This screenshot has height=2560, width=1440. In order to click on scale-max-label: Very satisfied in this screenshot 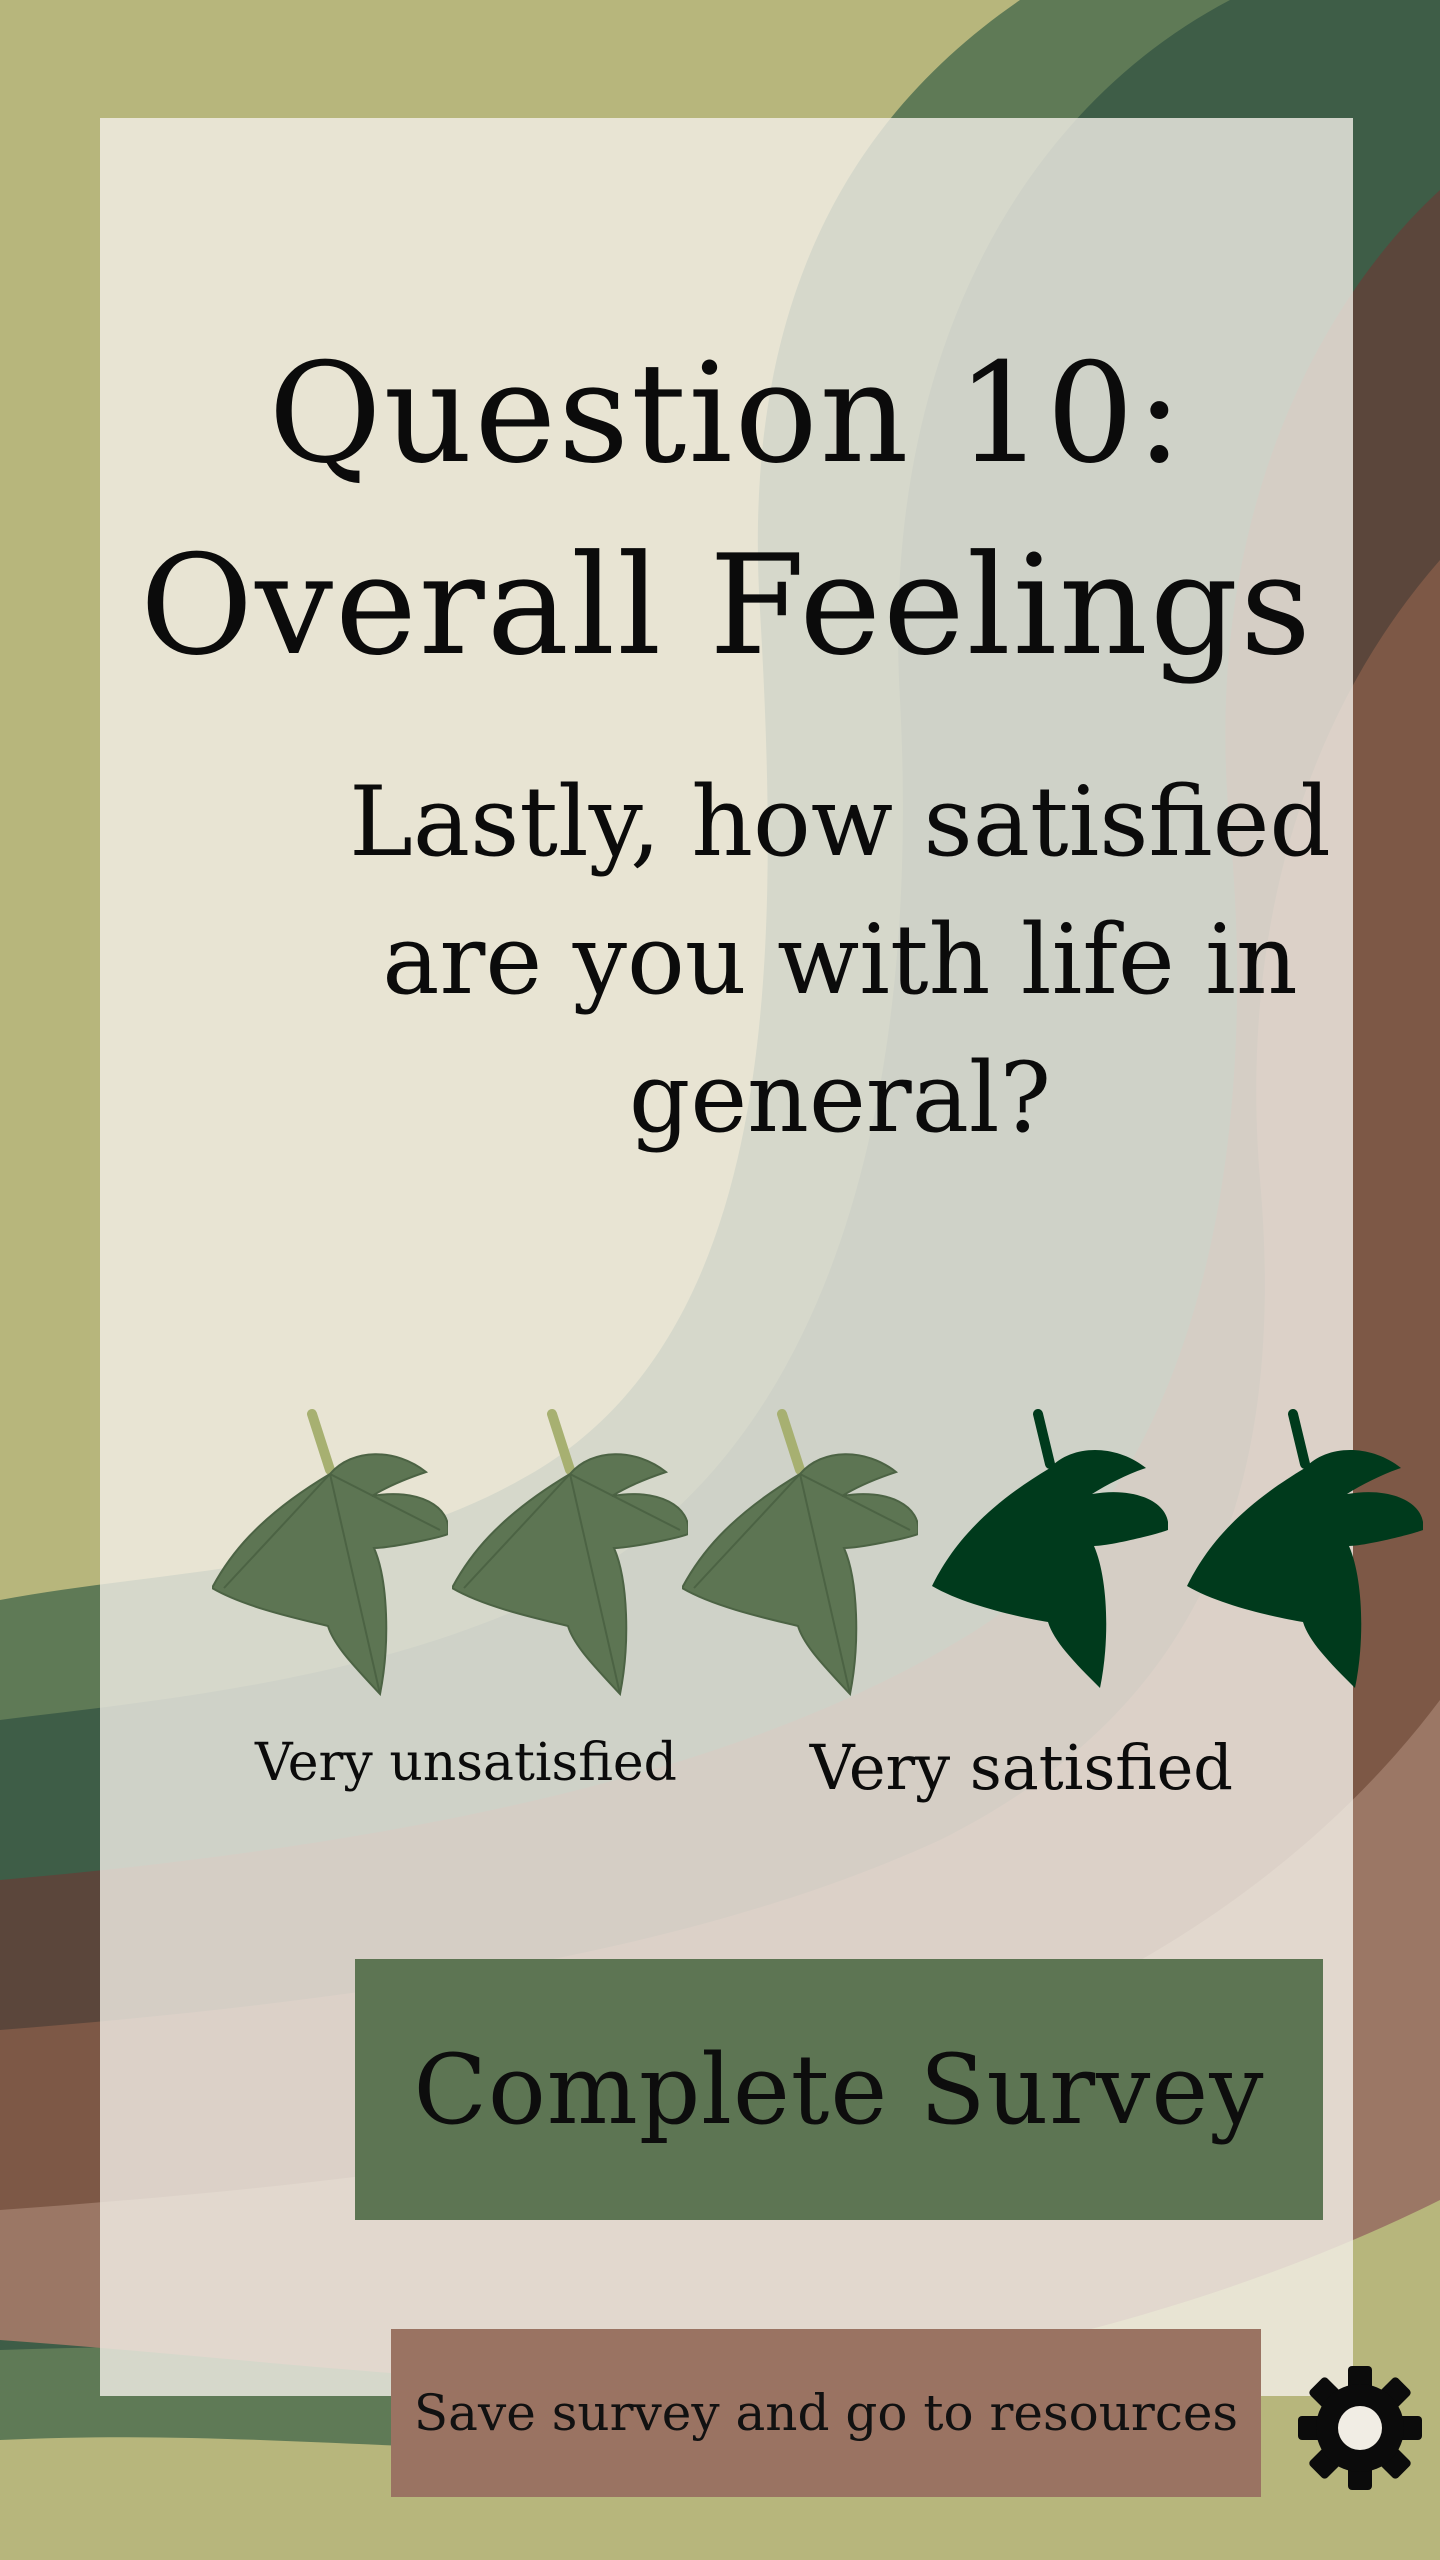, I will do `click(1021, 1767)`.